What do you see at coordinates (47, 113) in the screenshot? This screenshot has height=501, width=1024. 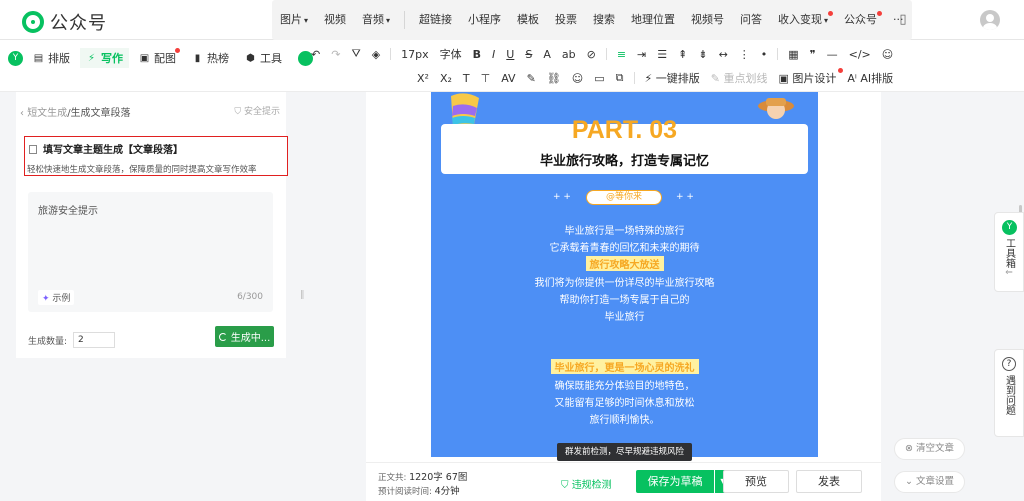 I see `breadcrumb-back: 短文生成` at bounding box center [47, 113].